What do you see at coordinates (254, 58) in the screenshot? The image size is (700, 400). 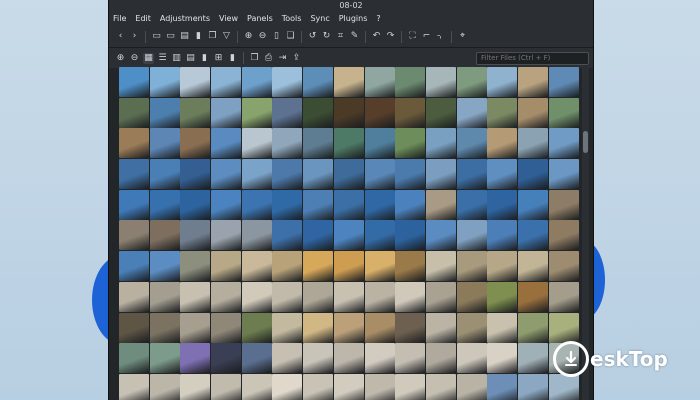 I see `copy-icon: ❐` at bounding box center [254, 58].